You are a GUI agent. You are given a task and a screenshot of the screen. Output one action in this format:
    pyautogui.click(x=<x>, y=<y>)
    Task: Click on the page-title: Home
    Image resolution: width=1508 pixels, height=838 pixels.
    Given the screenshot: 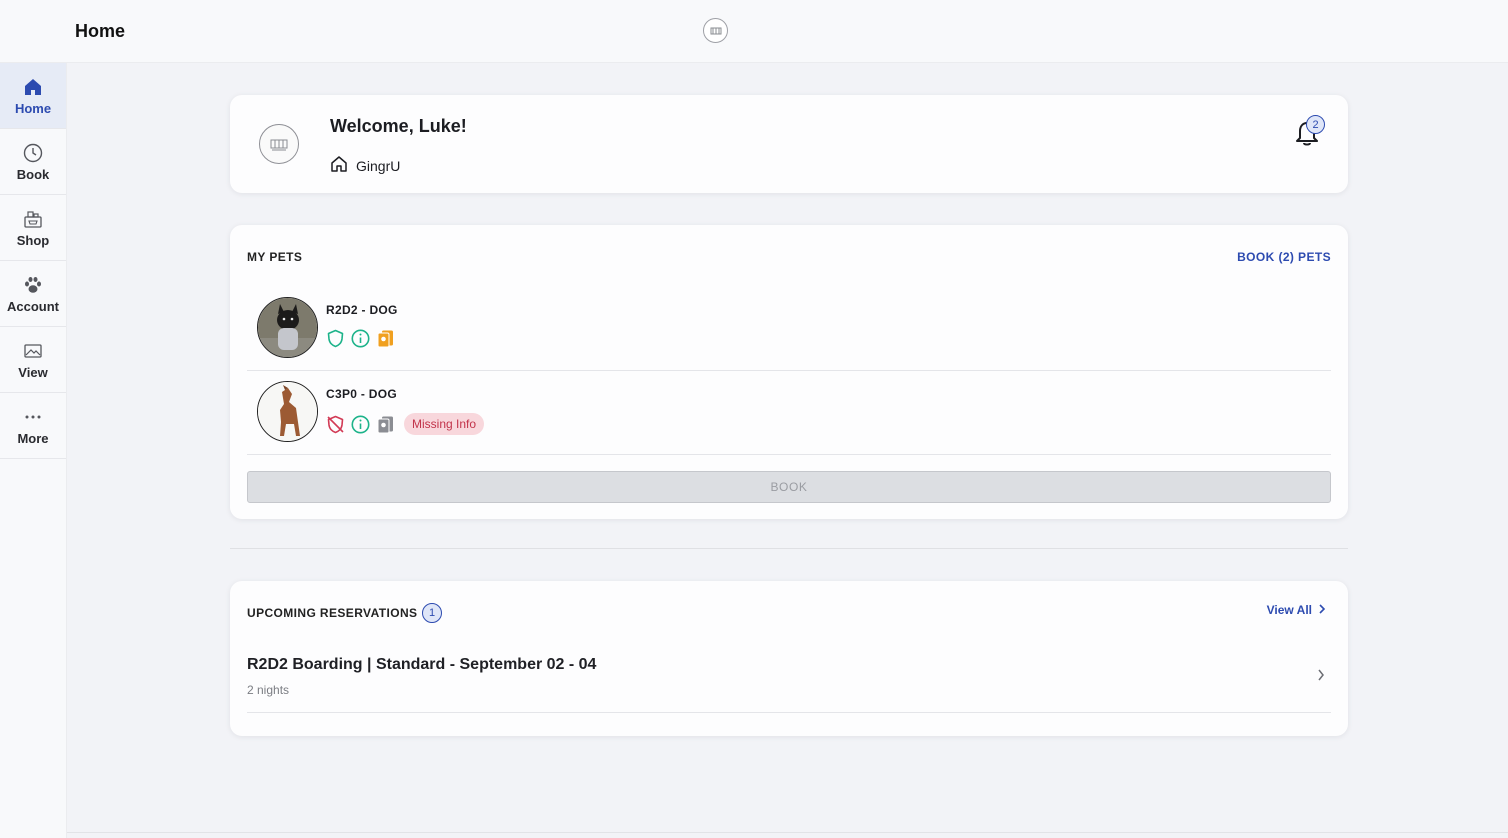 What is the action you would take?
    pyautogui.click(x=100, y=31)
    